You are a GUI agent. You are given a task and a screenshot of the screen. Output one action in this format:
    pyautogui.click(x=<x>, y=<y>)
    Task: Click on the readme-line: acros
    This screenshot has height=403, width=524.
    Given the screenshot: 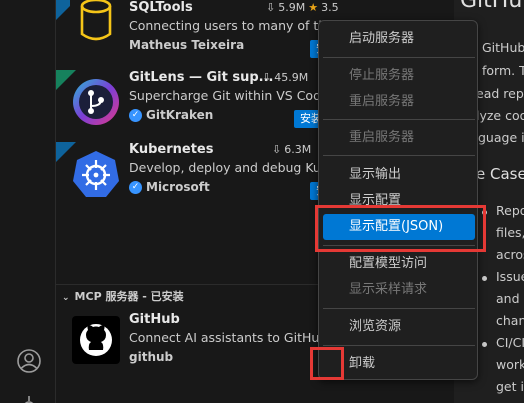 What is the action you would take?
    pyautogui.click(x=510, y=254)
    